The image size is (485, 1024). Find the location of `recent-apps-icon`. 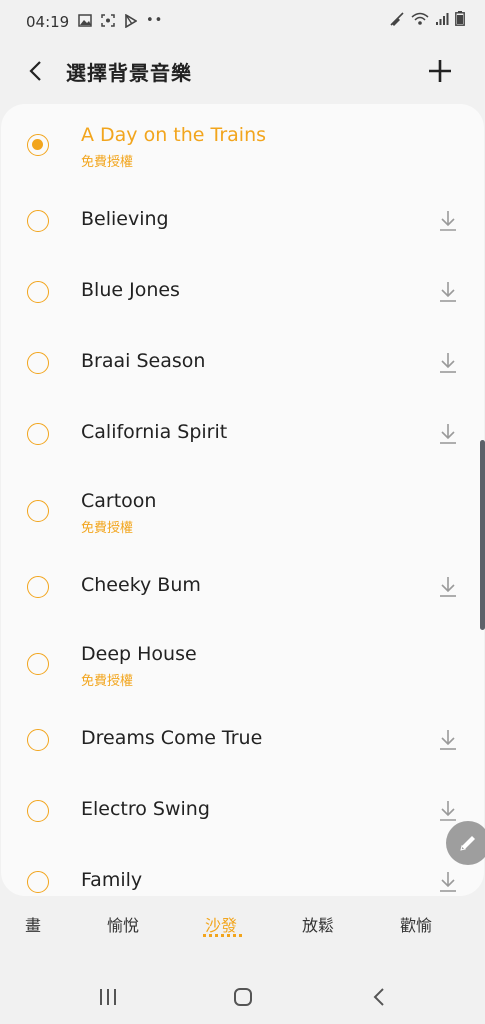

recent-apps-icon is located at coordinates (108, 997).